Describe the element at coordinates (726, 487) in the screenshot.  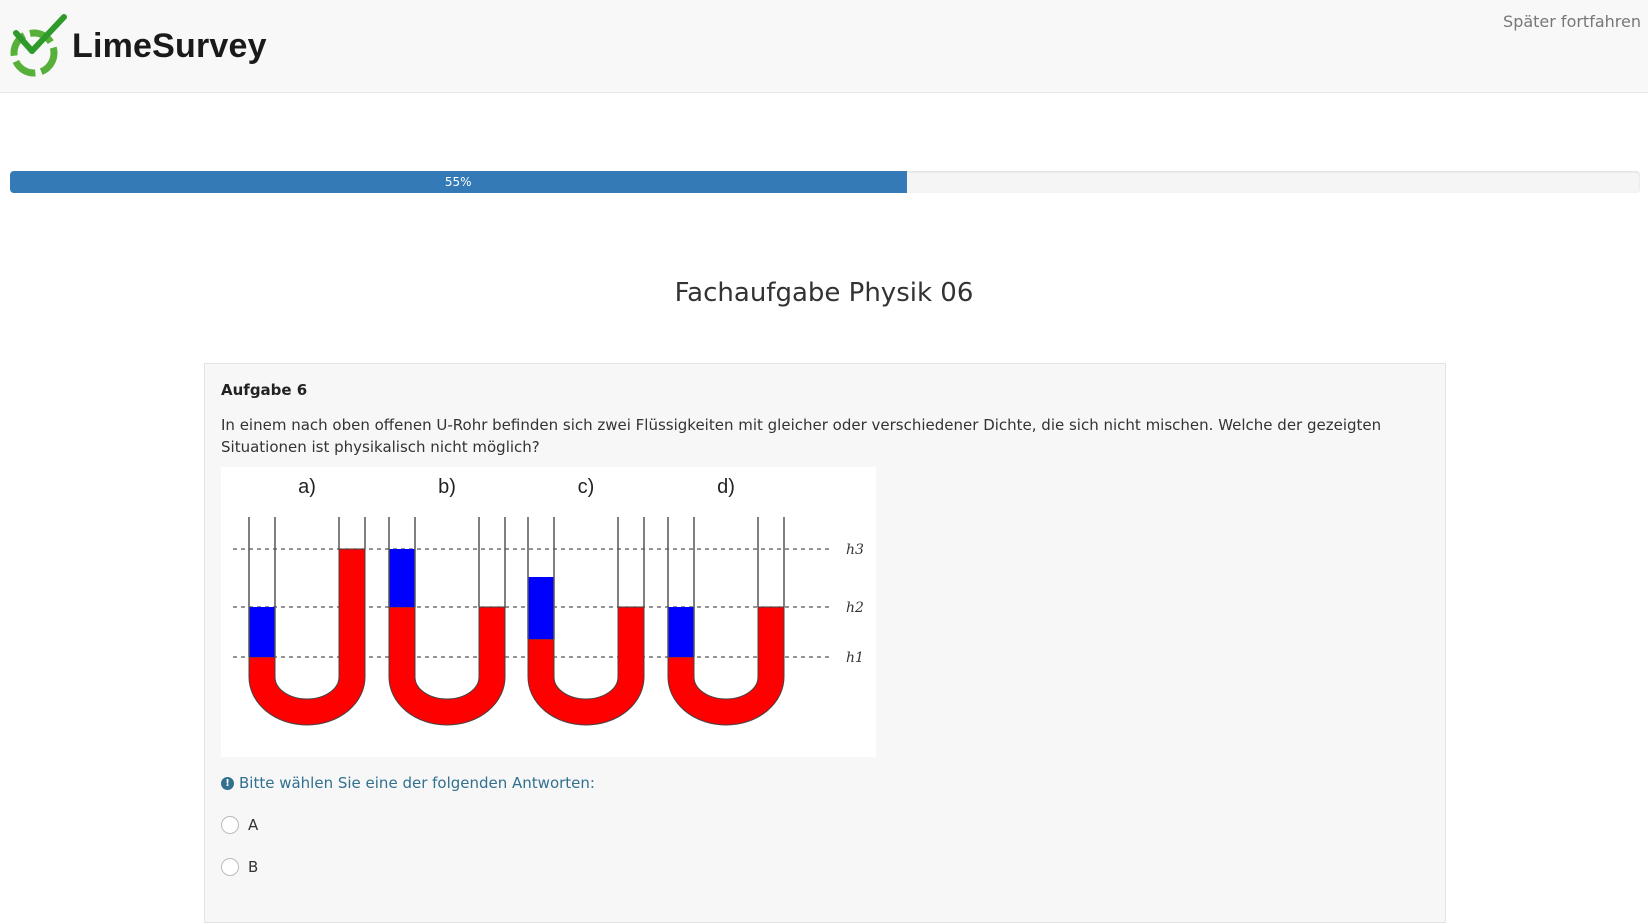
I see `tube-label-4: d)` at that location.